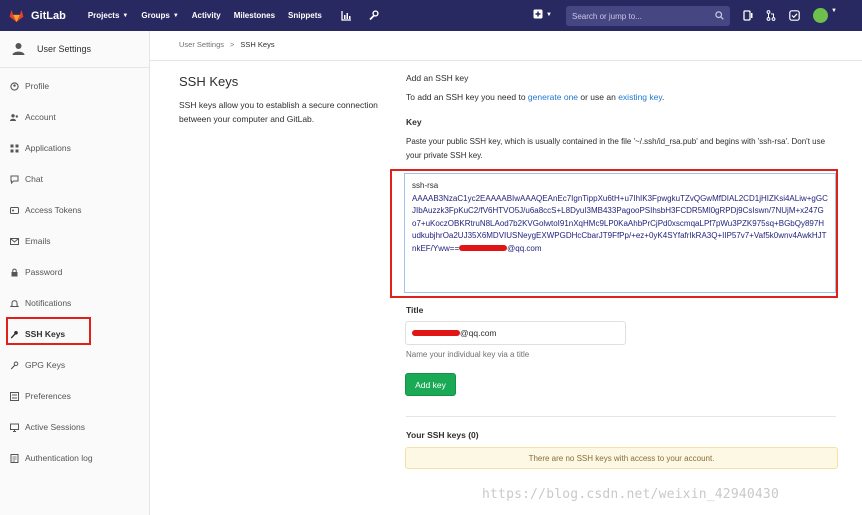 Image resolution: width=862 pixels, height=515 pixels. I want to click on title-label: Title, so click(415, 310).